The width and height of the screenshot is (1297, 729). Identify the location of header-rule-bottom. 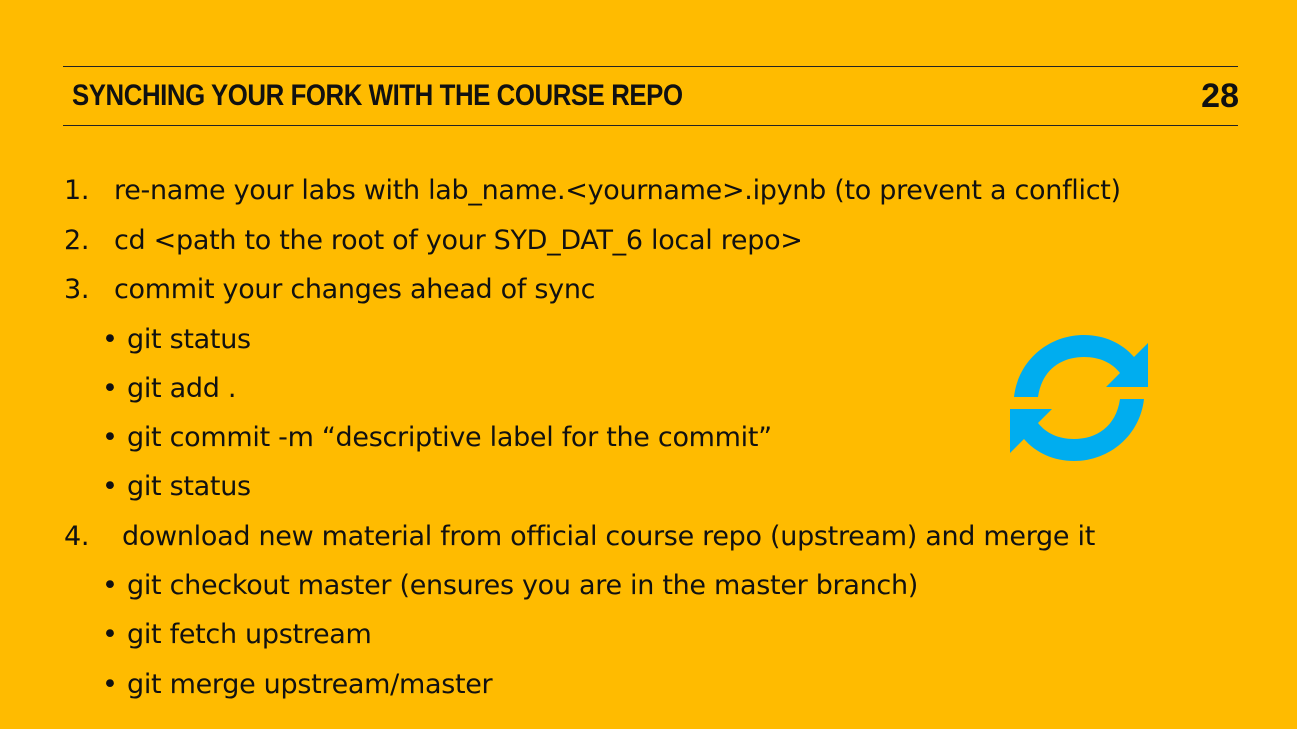
(650, 125).